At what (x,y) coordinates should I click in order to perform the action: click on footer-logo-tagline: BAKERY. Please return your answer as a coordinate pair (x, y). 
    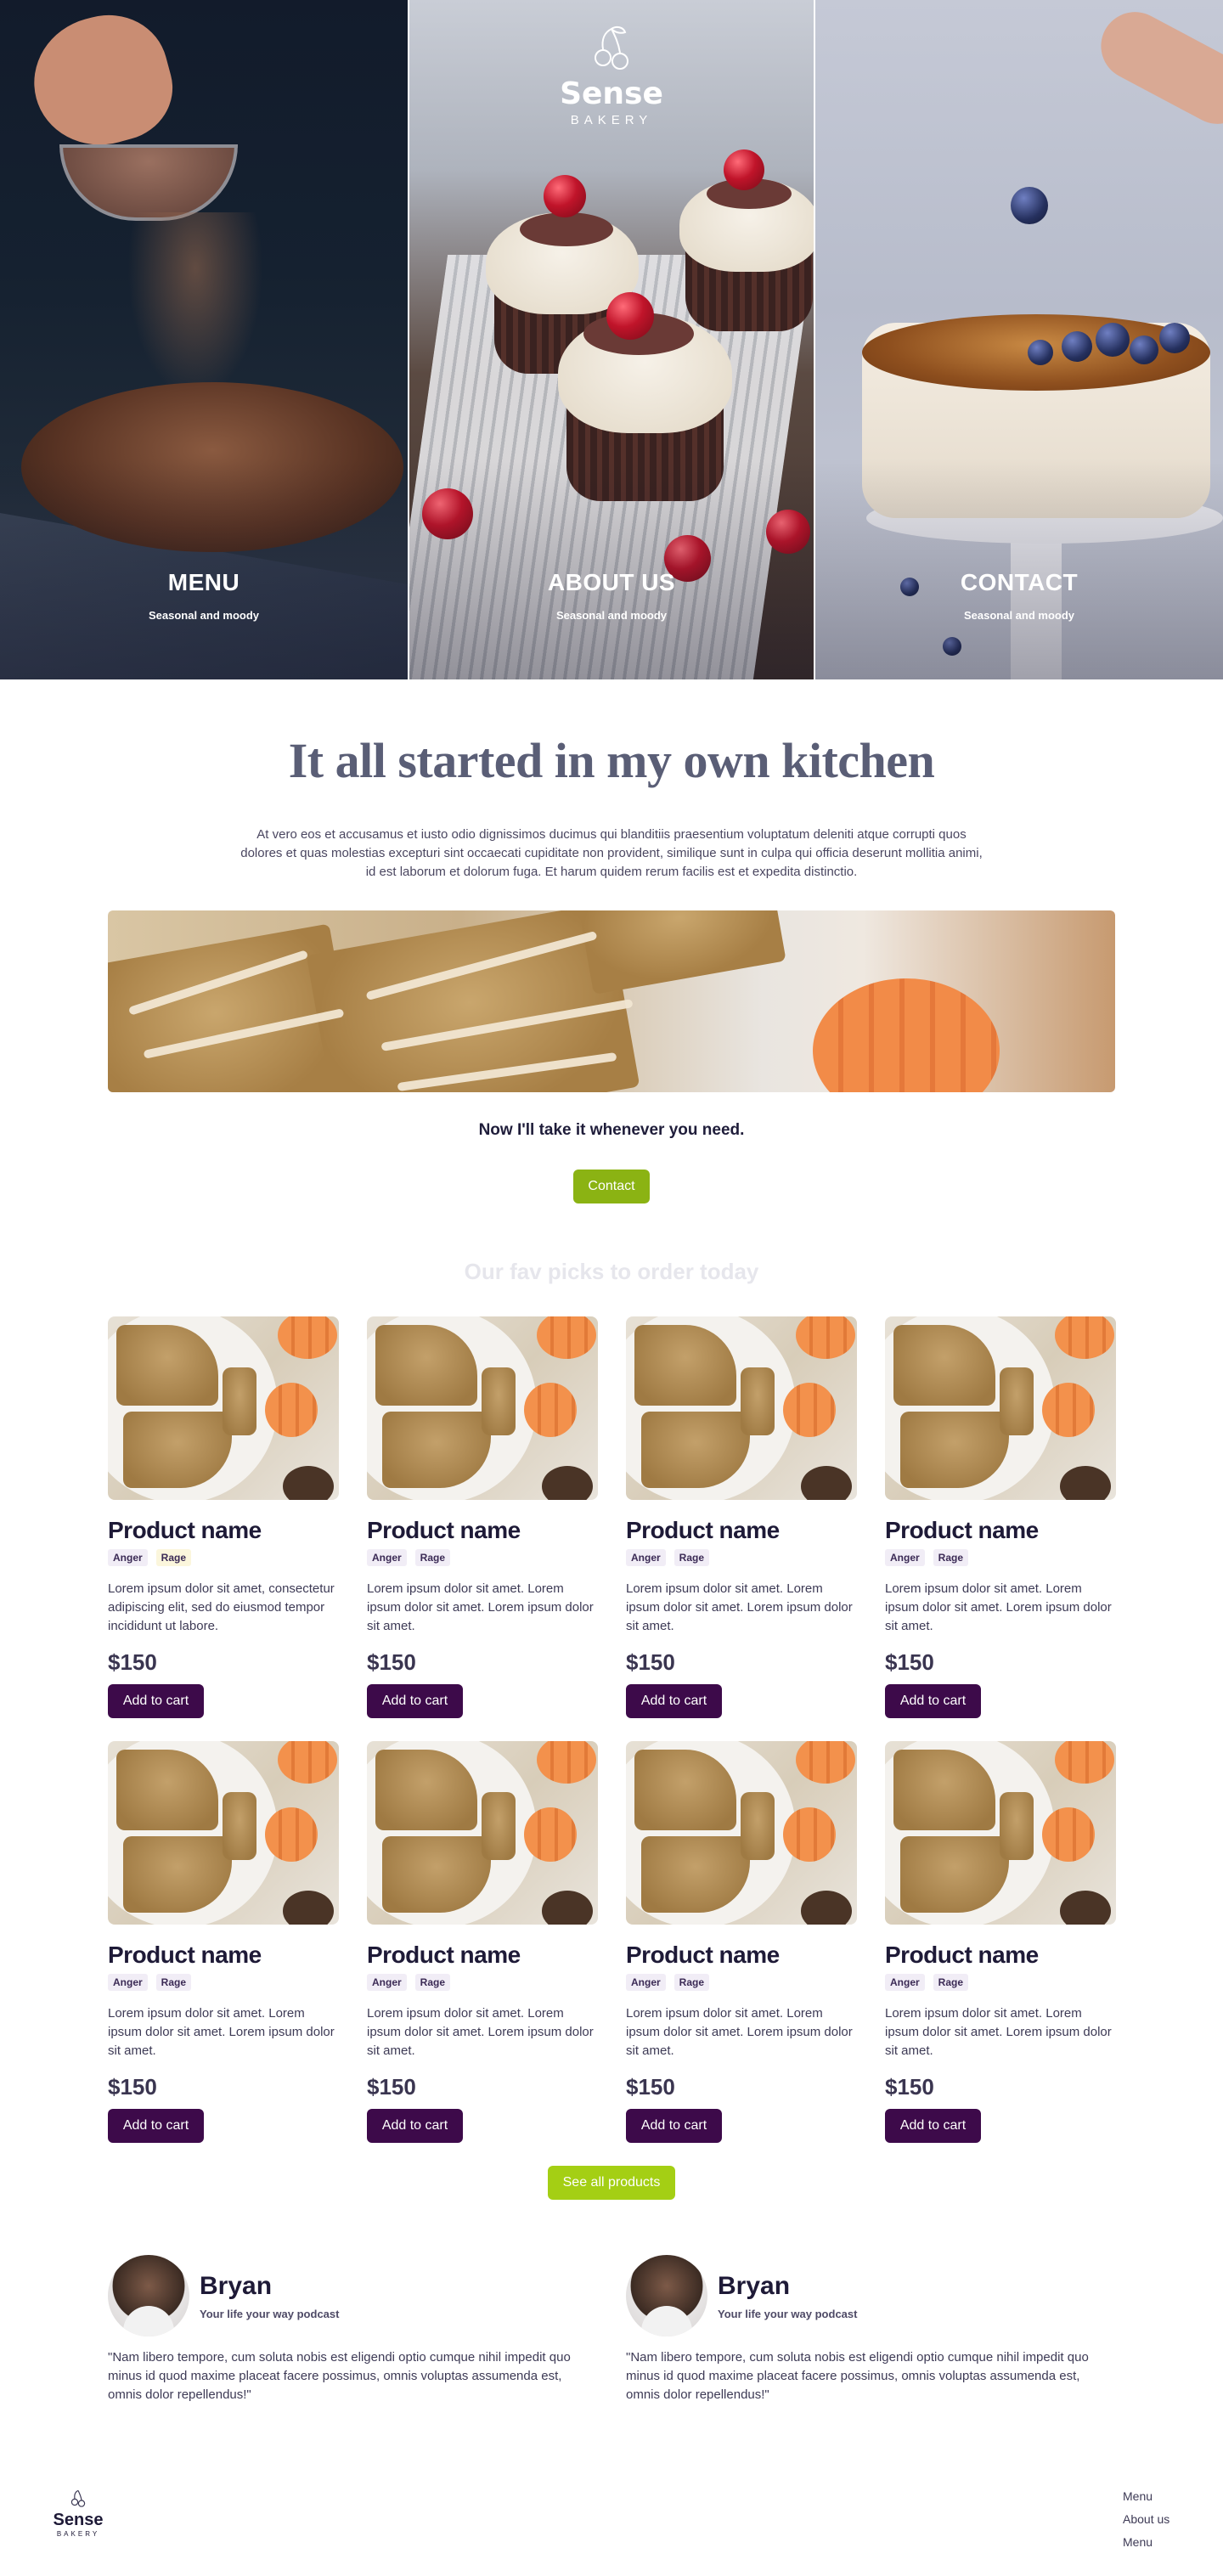
    Looking at the image, I should click on (78, 2534).